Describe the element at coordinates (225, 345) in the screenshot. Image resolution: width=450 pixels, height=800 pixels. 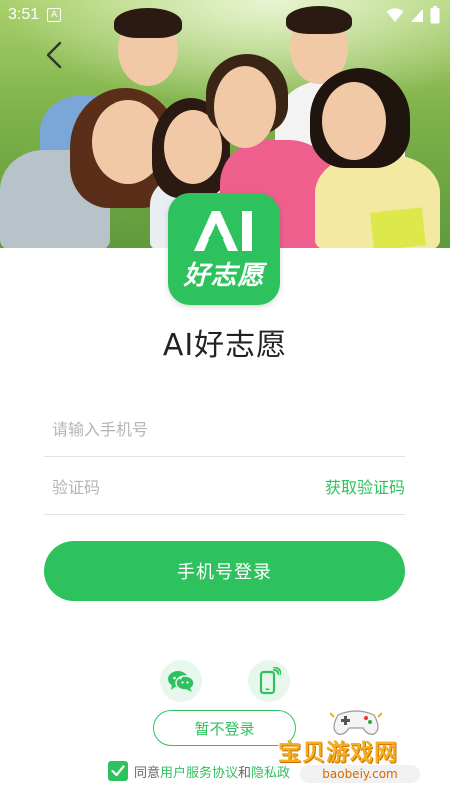
I see `app-title: AI好志愿` at that location.